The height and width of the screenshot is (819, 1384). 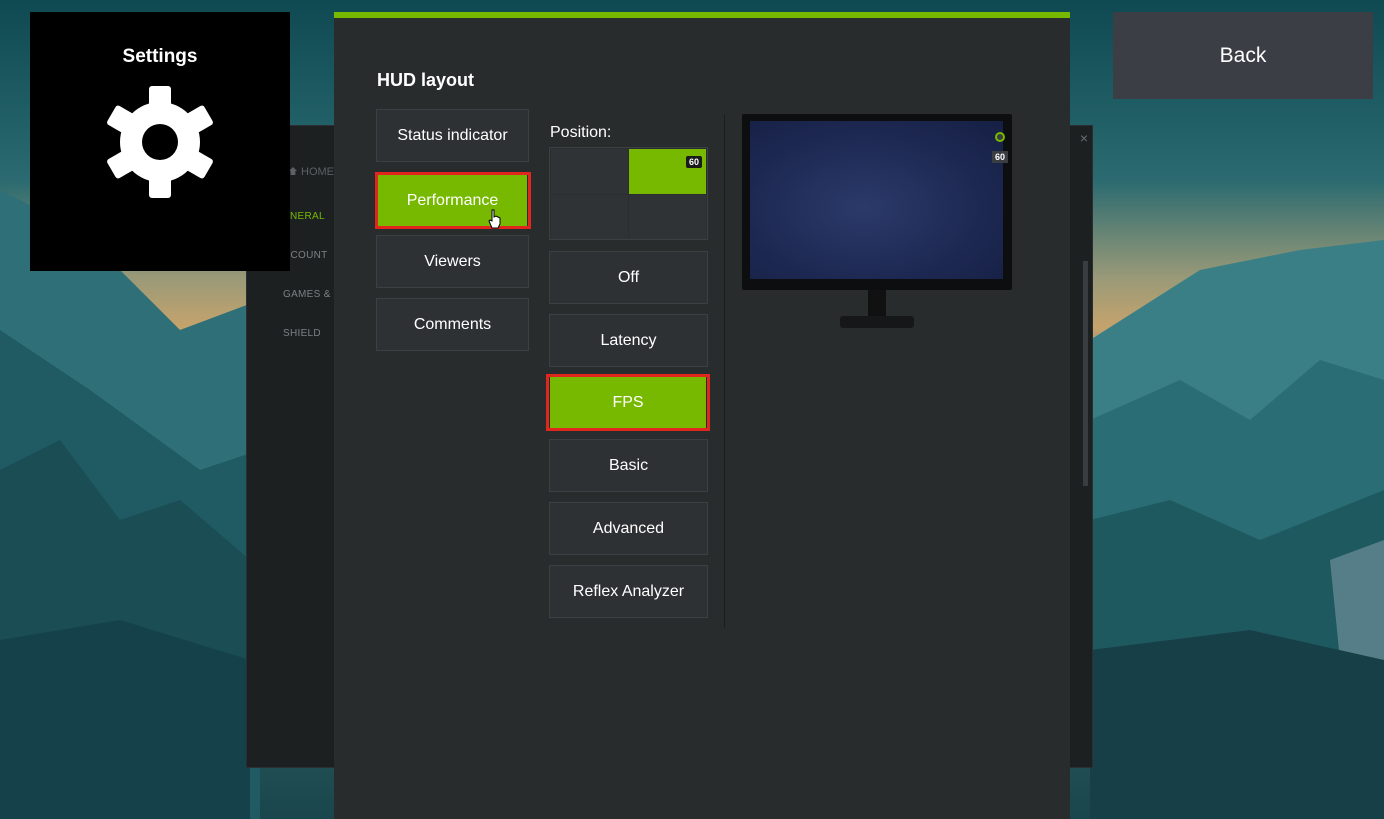 What do you see at coordinates (693, 162) in the screenshot?
I see `position-fps-badge: 60` at bounding box center [693, 162].